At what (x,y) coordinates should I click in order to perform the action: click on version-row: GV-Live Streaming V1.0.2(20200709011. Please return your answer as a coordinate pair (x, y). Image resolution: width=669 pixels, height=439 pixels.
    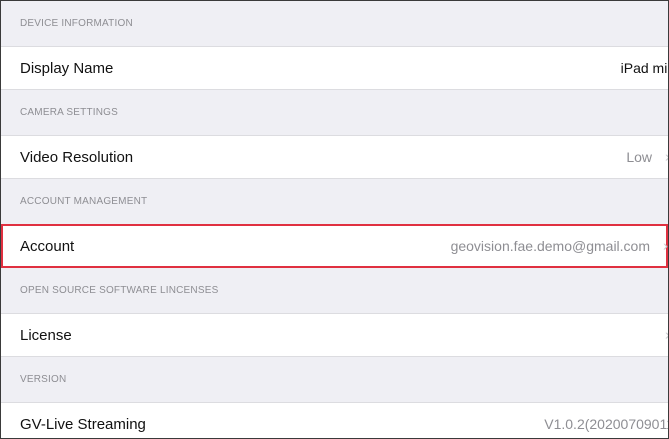
    Looking at the image, I should click on (335, 420).